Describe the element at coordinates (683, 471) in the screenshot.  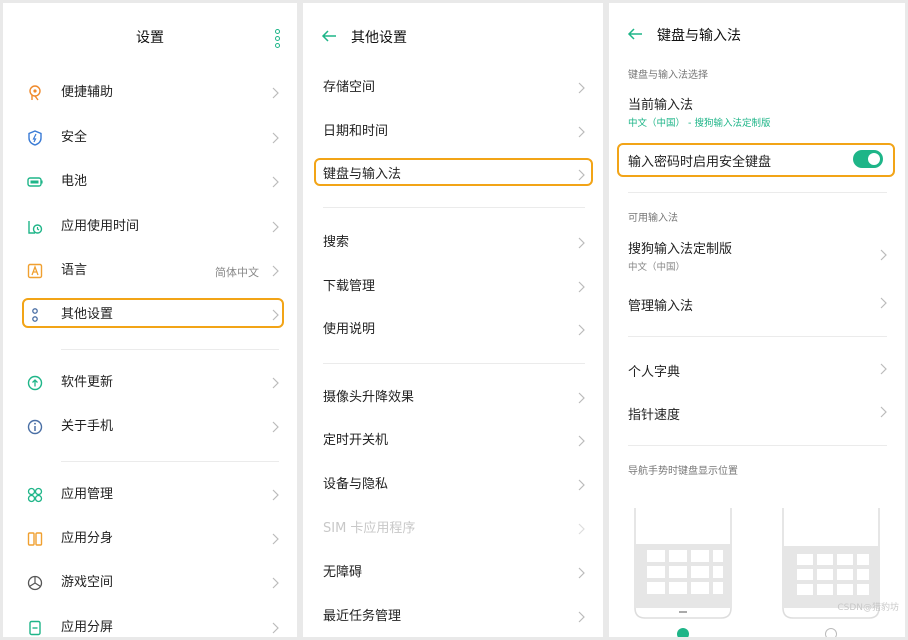
I see `section-header-gesture-keyboard-position: 导航手势时键盘显示位置` at that location.